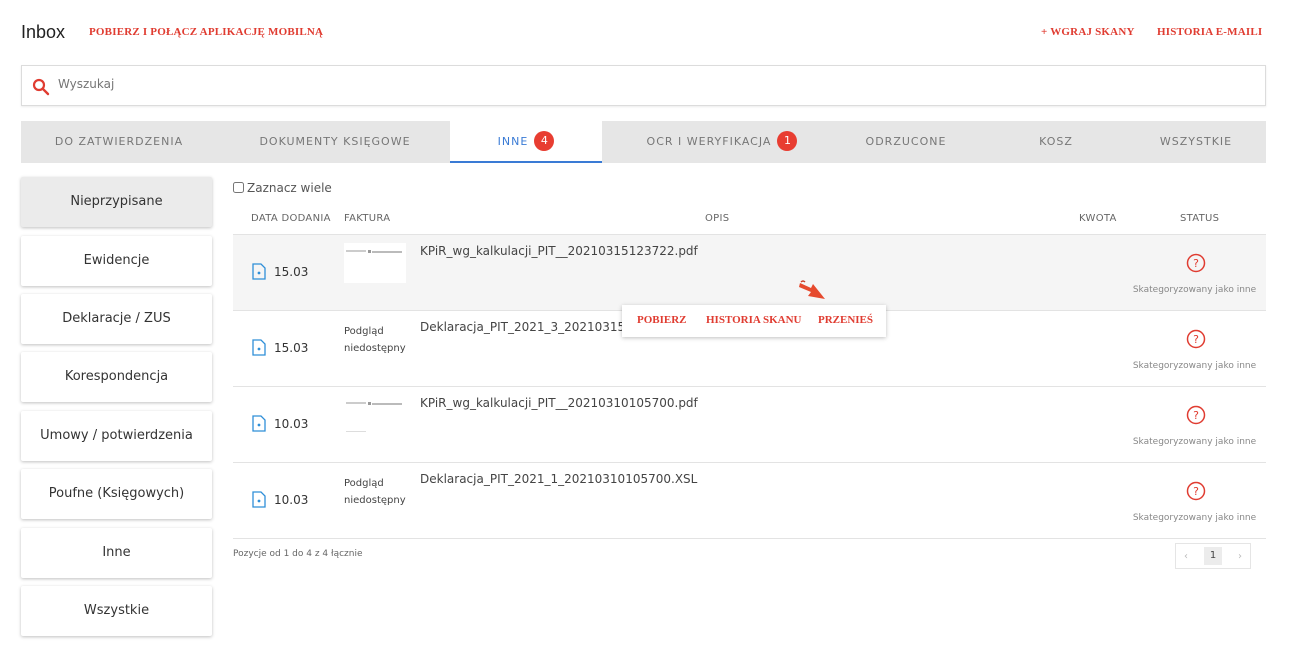  I want to click on sidebar-item-nieprzypisane: Nieprzypisane, so click(116, 202).